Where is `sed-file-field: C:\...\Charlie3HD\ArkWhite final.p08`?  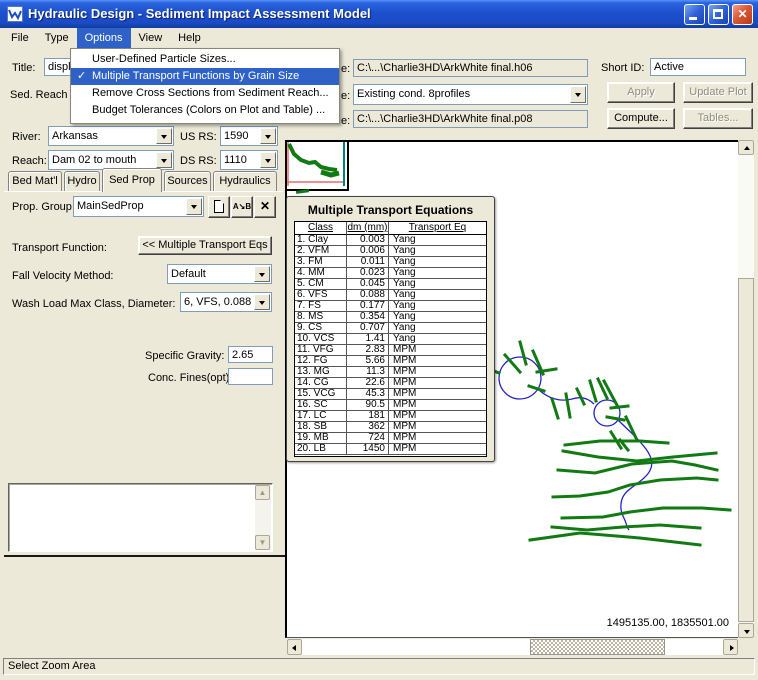
sed-file-field: C:\...\Charlie3HD\ArkWhite final.p08 is located at coordinates (470, 119).